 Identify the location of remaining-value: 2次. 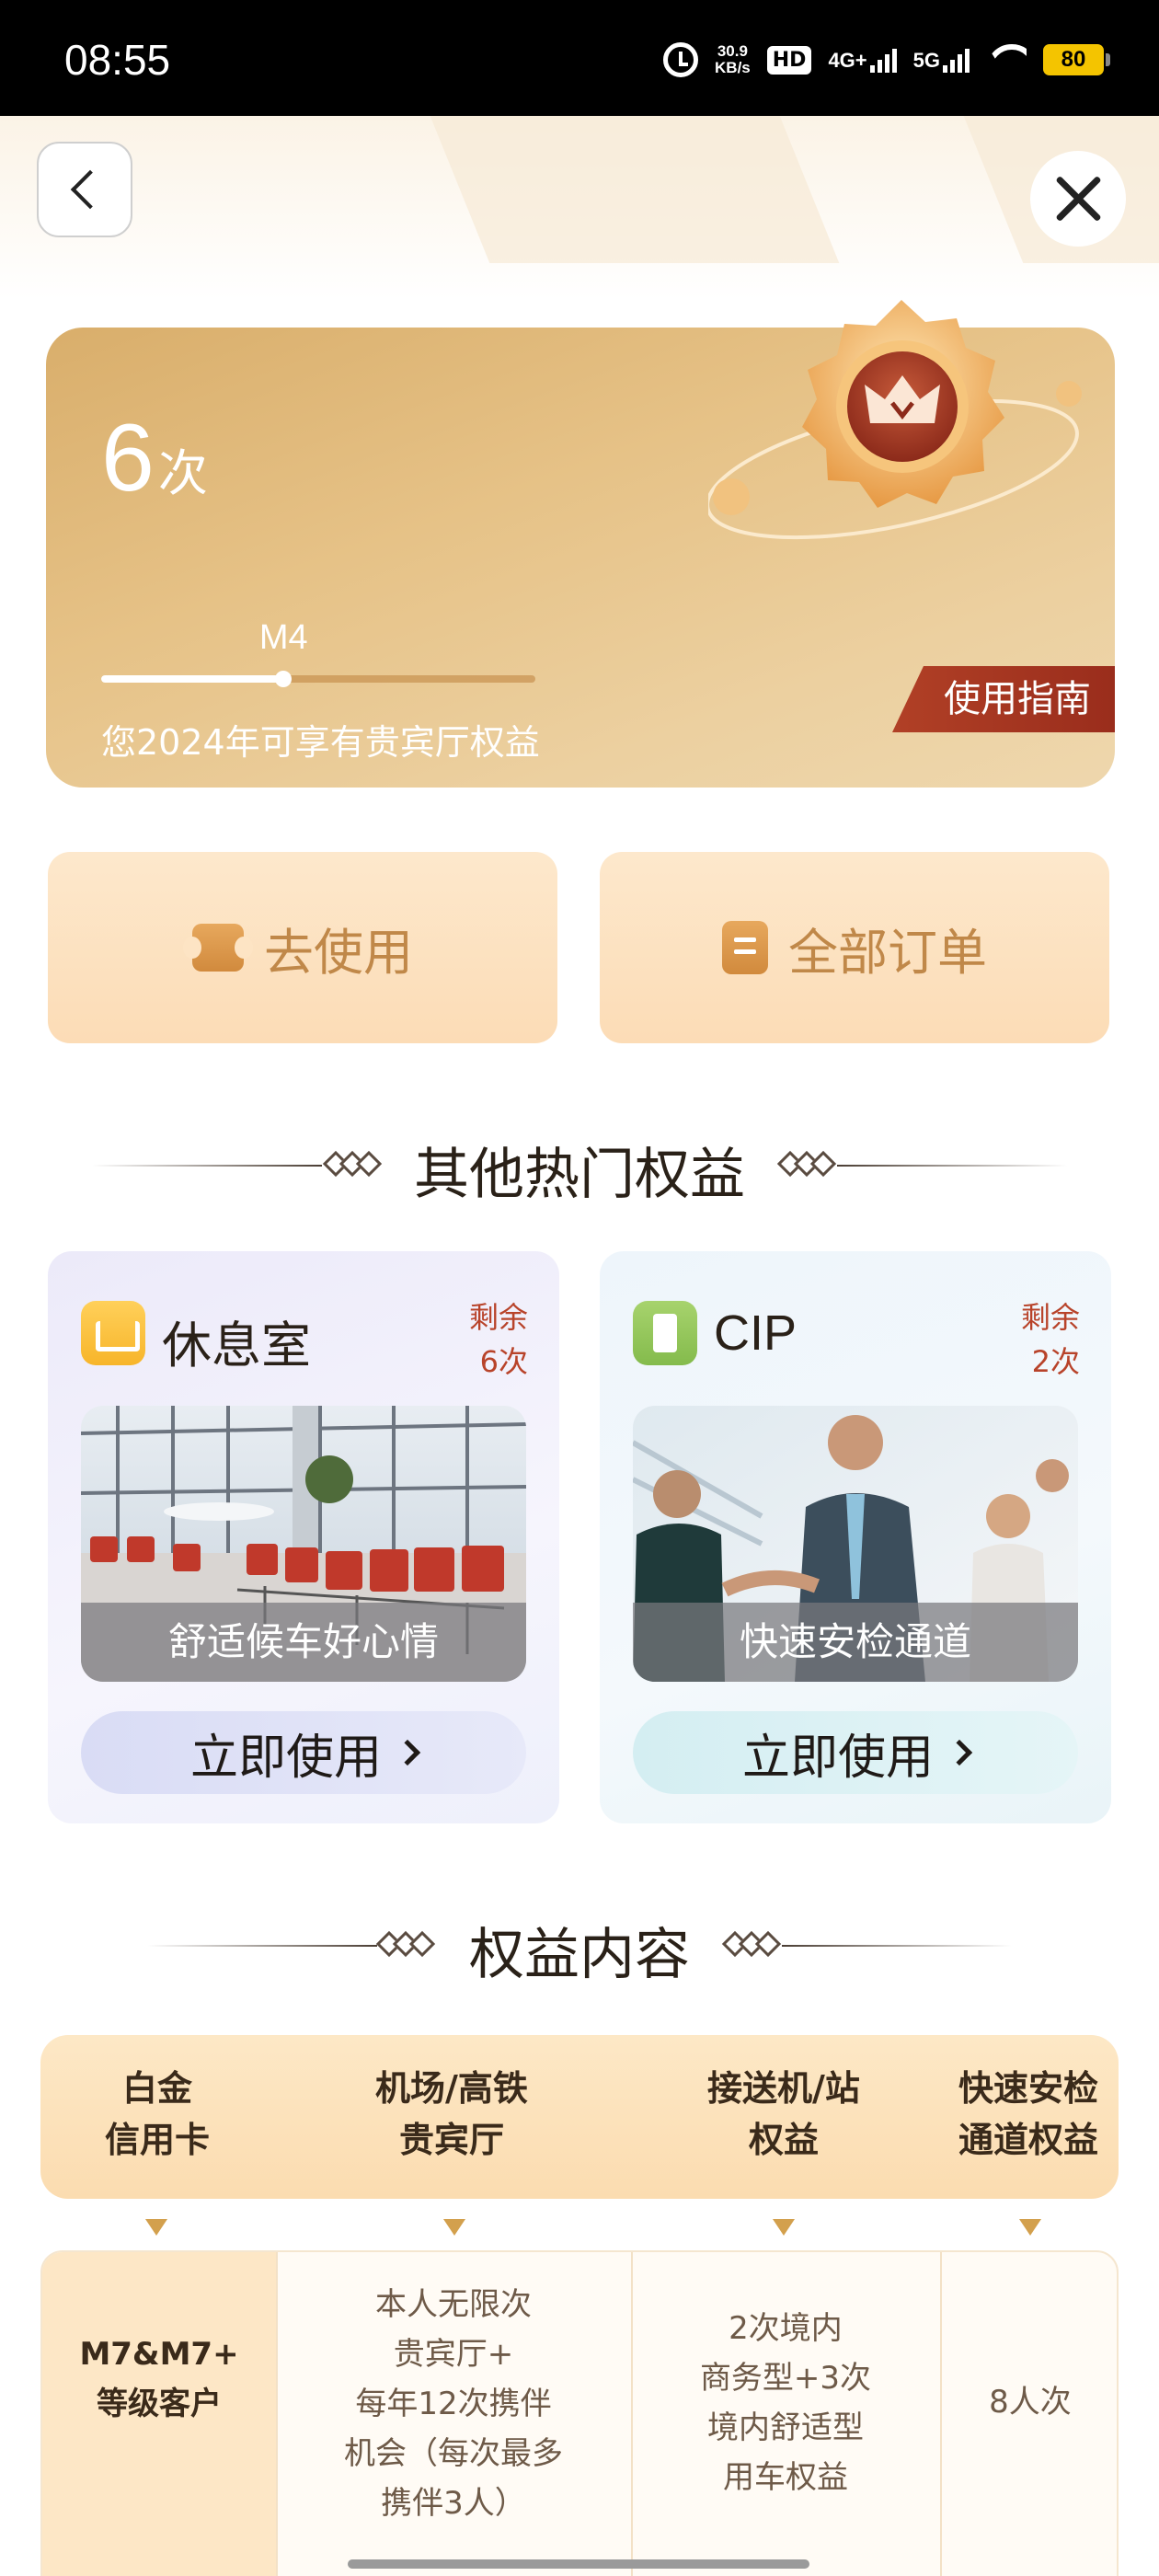
(1055, 1361).